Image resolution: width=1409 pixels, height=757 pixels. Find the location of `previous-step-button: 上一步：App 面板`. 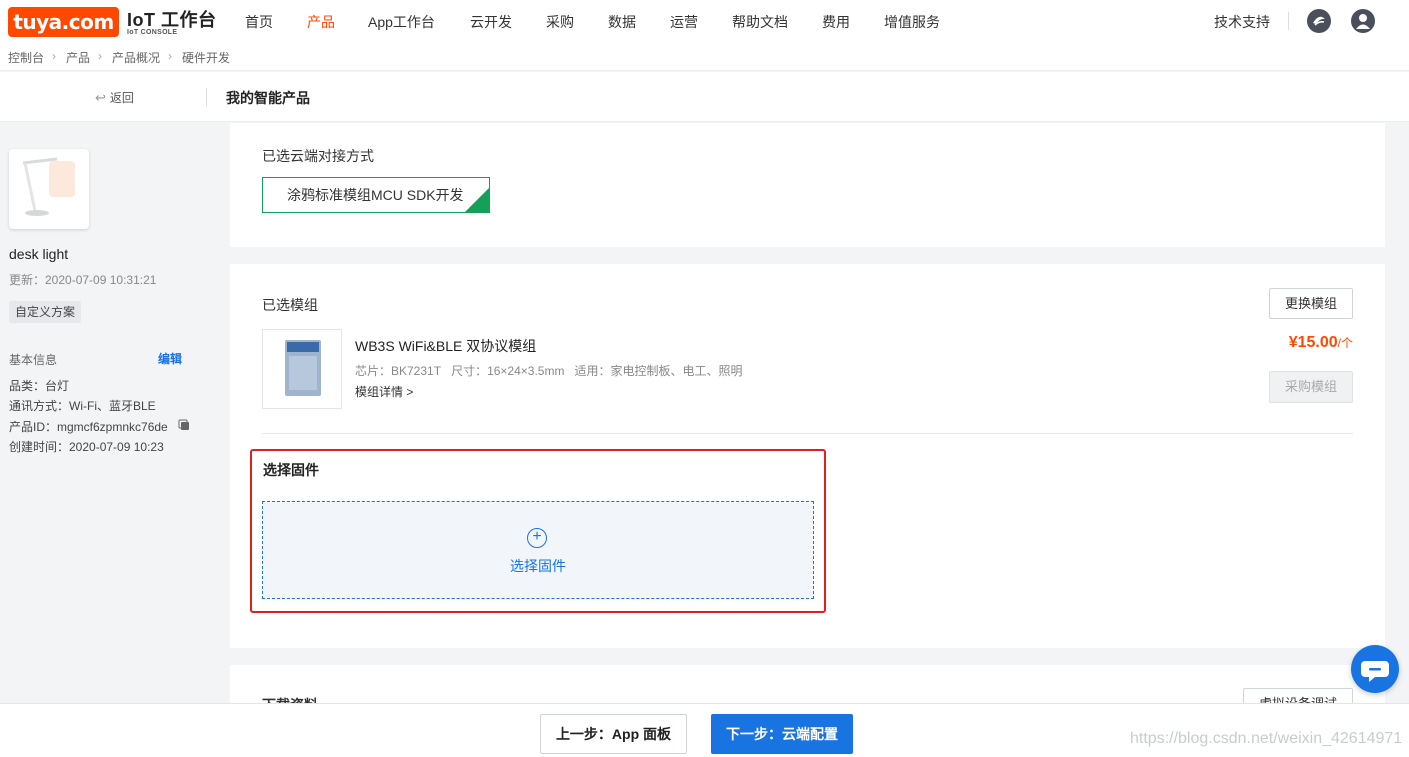

previous-step-button: 上一步：App 面板 is located at coordinates (613, 734).